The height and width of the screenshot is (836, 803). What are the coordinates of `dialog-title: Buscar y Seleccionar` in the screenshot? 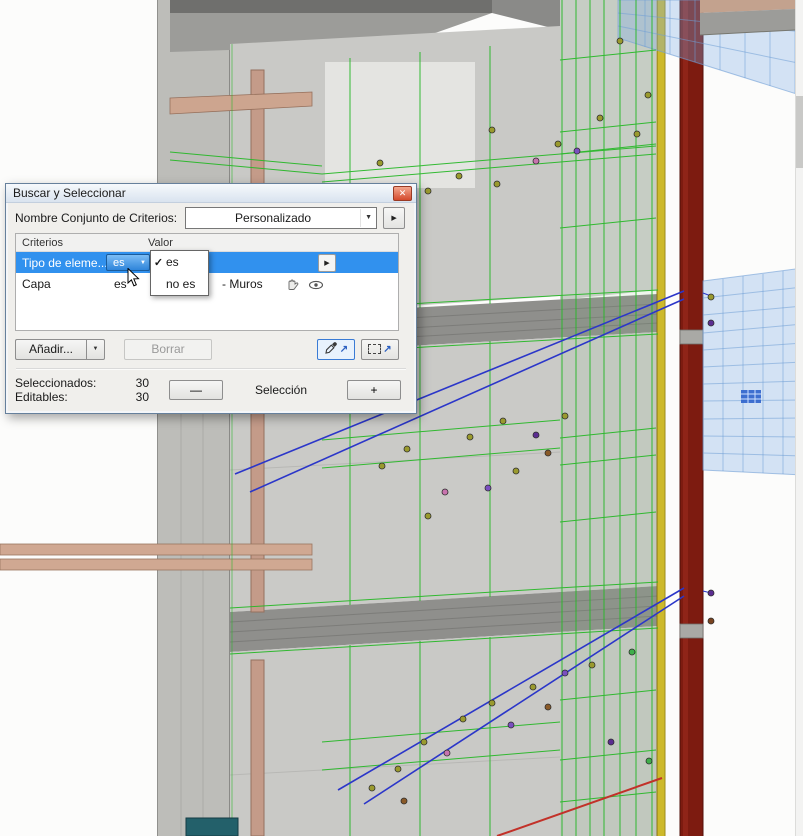 It's located at (69, 193).